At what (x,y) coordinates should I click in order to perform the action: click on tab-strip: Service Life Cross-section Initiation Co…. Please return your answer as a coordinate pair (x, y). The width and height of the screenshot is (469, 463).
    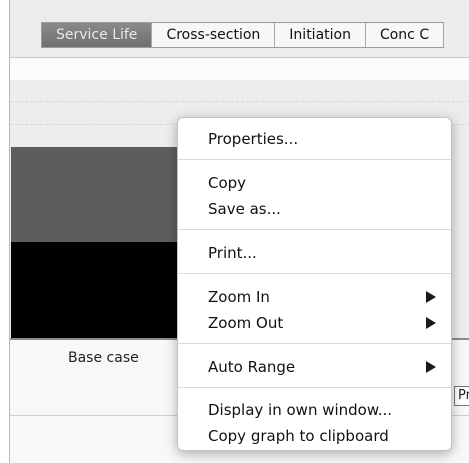
    Looking at the image, I should click on (243, 35).